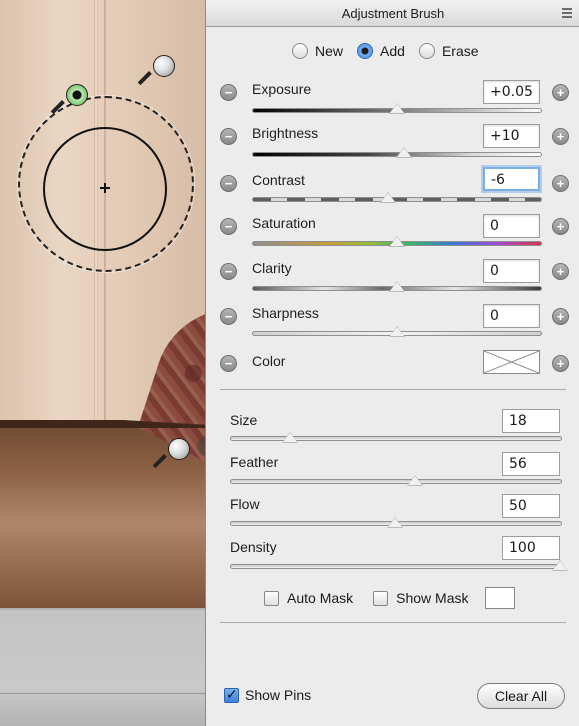 The height and width of the screenshot is (726, 579). Describe the element at coordinates (392, 51) in the screenshot. I see `mode-label: Add` at that location.